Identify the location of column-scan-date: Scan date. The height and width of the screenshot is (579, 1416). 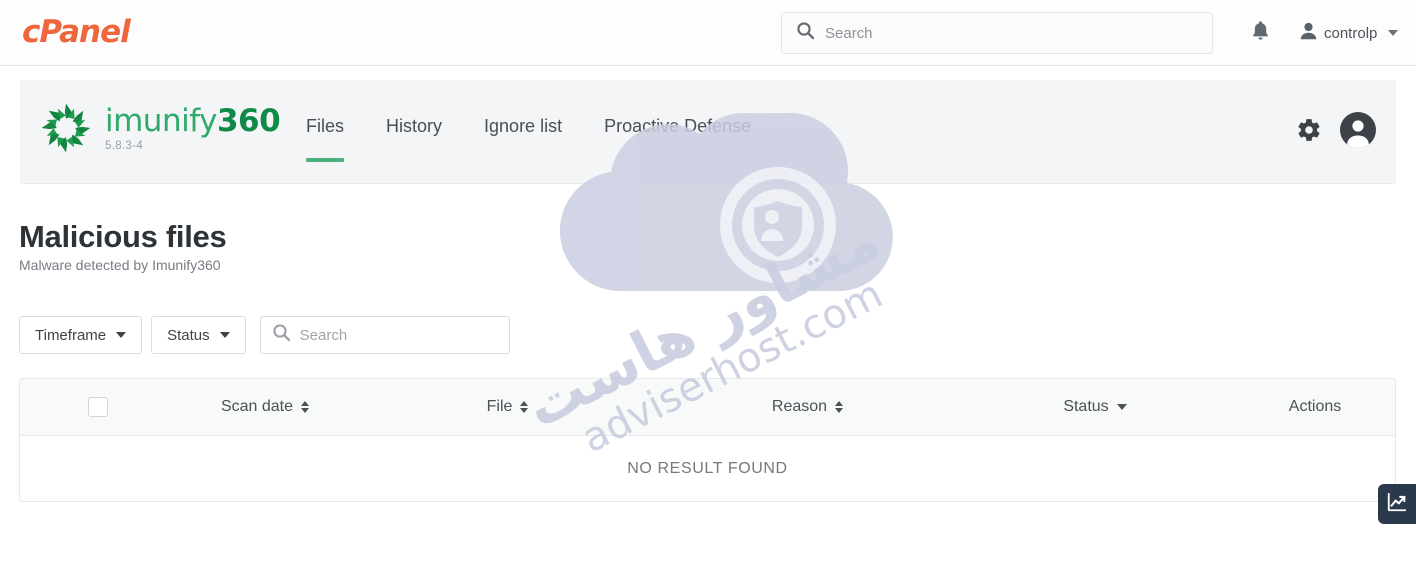
(265, 407).